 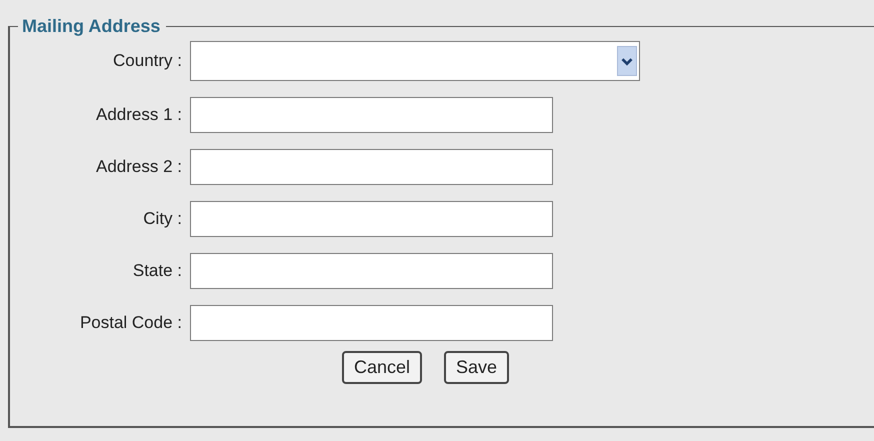 What do you see at coordinates (138, 167) in the screenshot?
I see `field-label: Address 2 :` at bounding box center [138, 167].